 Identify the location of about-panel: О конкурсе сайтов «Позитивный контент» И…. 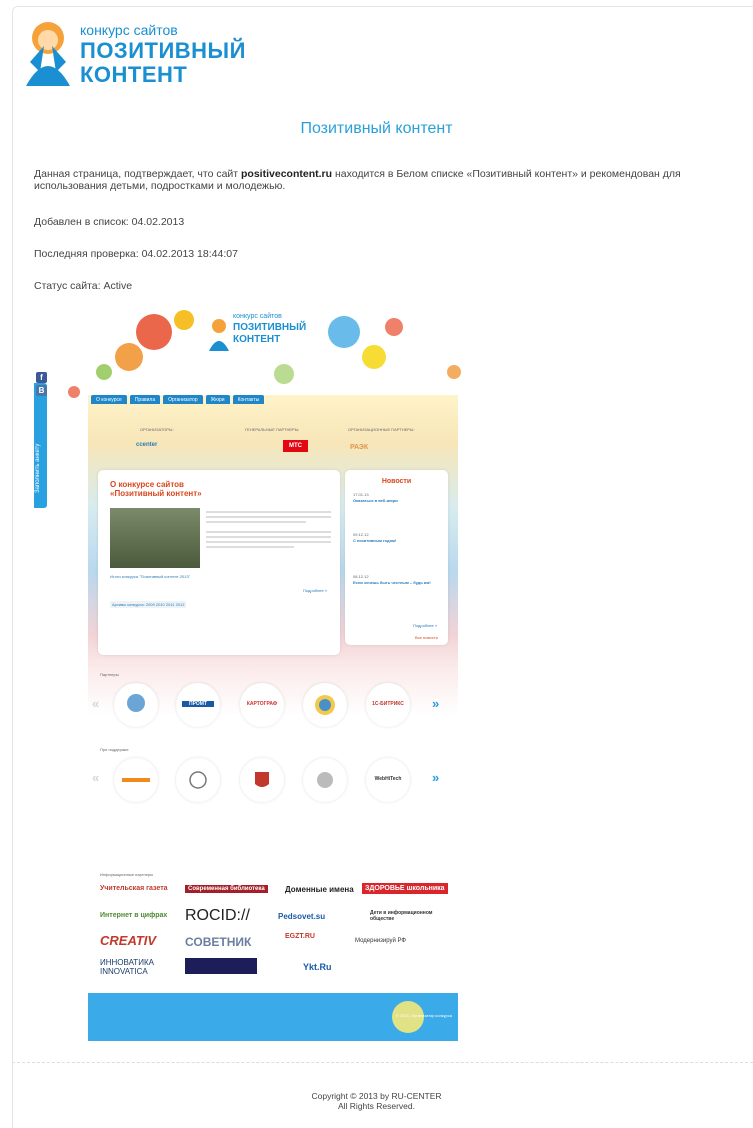
(219, 562).